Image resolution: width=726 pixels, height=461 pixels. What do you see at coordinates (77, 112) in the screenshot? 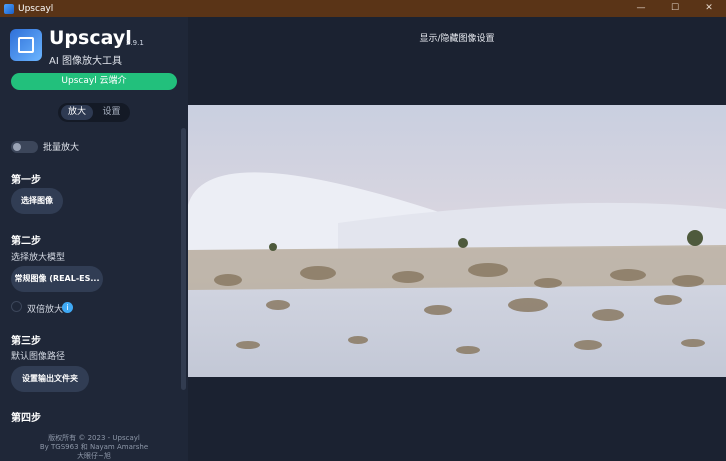
I see `tab-upscale: 放大` at bounding box center [77, 112].